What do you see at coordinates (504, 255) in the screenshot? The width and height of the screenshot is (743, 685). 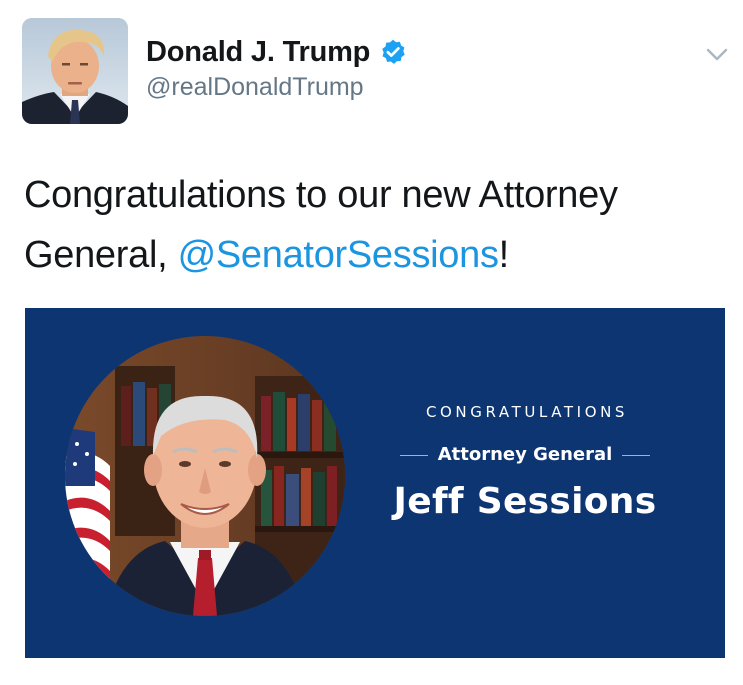 I see `tweet-text-end: !` at bounding box center [504, 255].